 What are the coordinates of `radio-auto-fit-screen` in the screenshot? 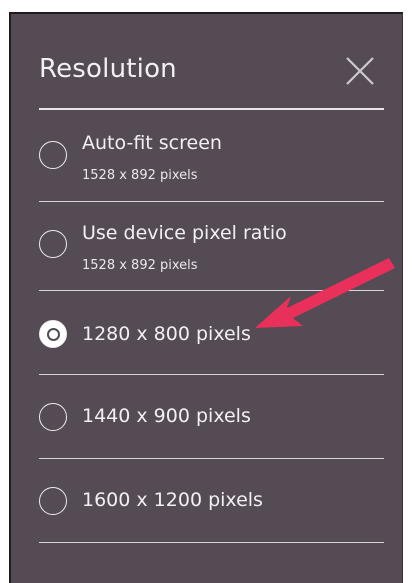 It's located at (53, 155).